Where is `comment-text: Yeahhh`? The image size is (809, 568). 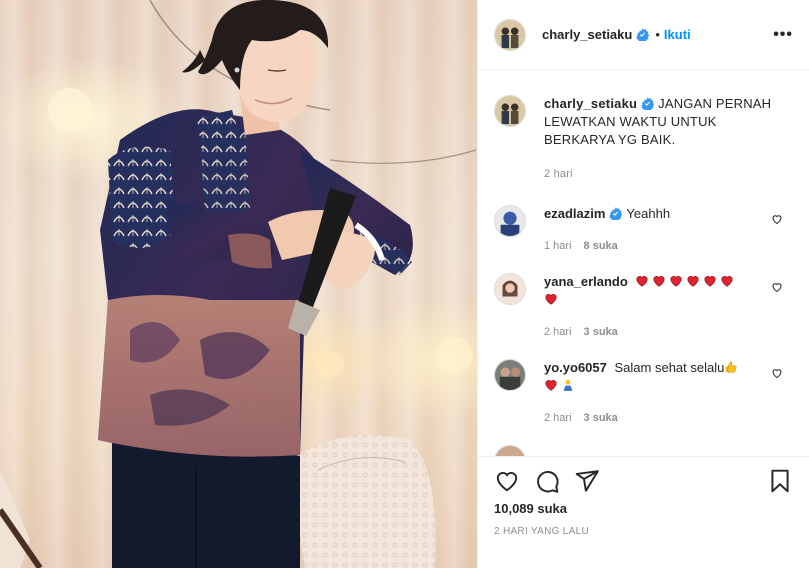 comment-text: Yeahhh is located at coordinates (648, 213).